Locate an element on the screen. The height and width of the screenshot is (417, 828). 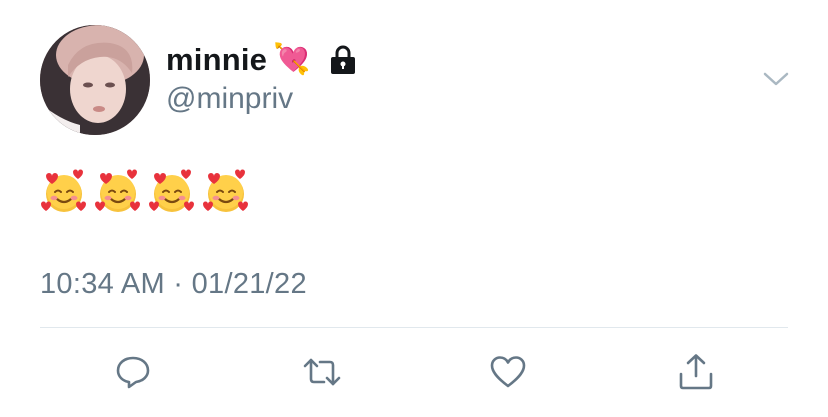
share-icon is located at coordinates (696, 372).